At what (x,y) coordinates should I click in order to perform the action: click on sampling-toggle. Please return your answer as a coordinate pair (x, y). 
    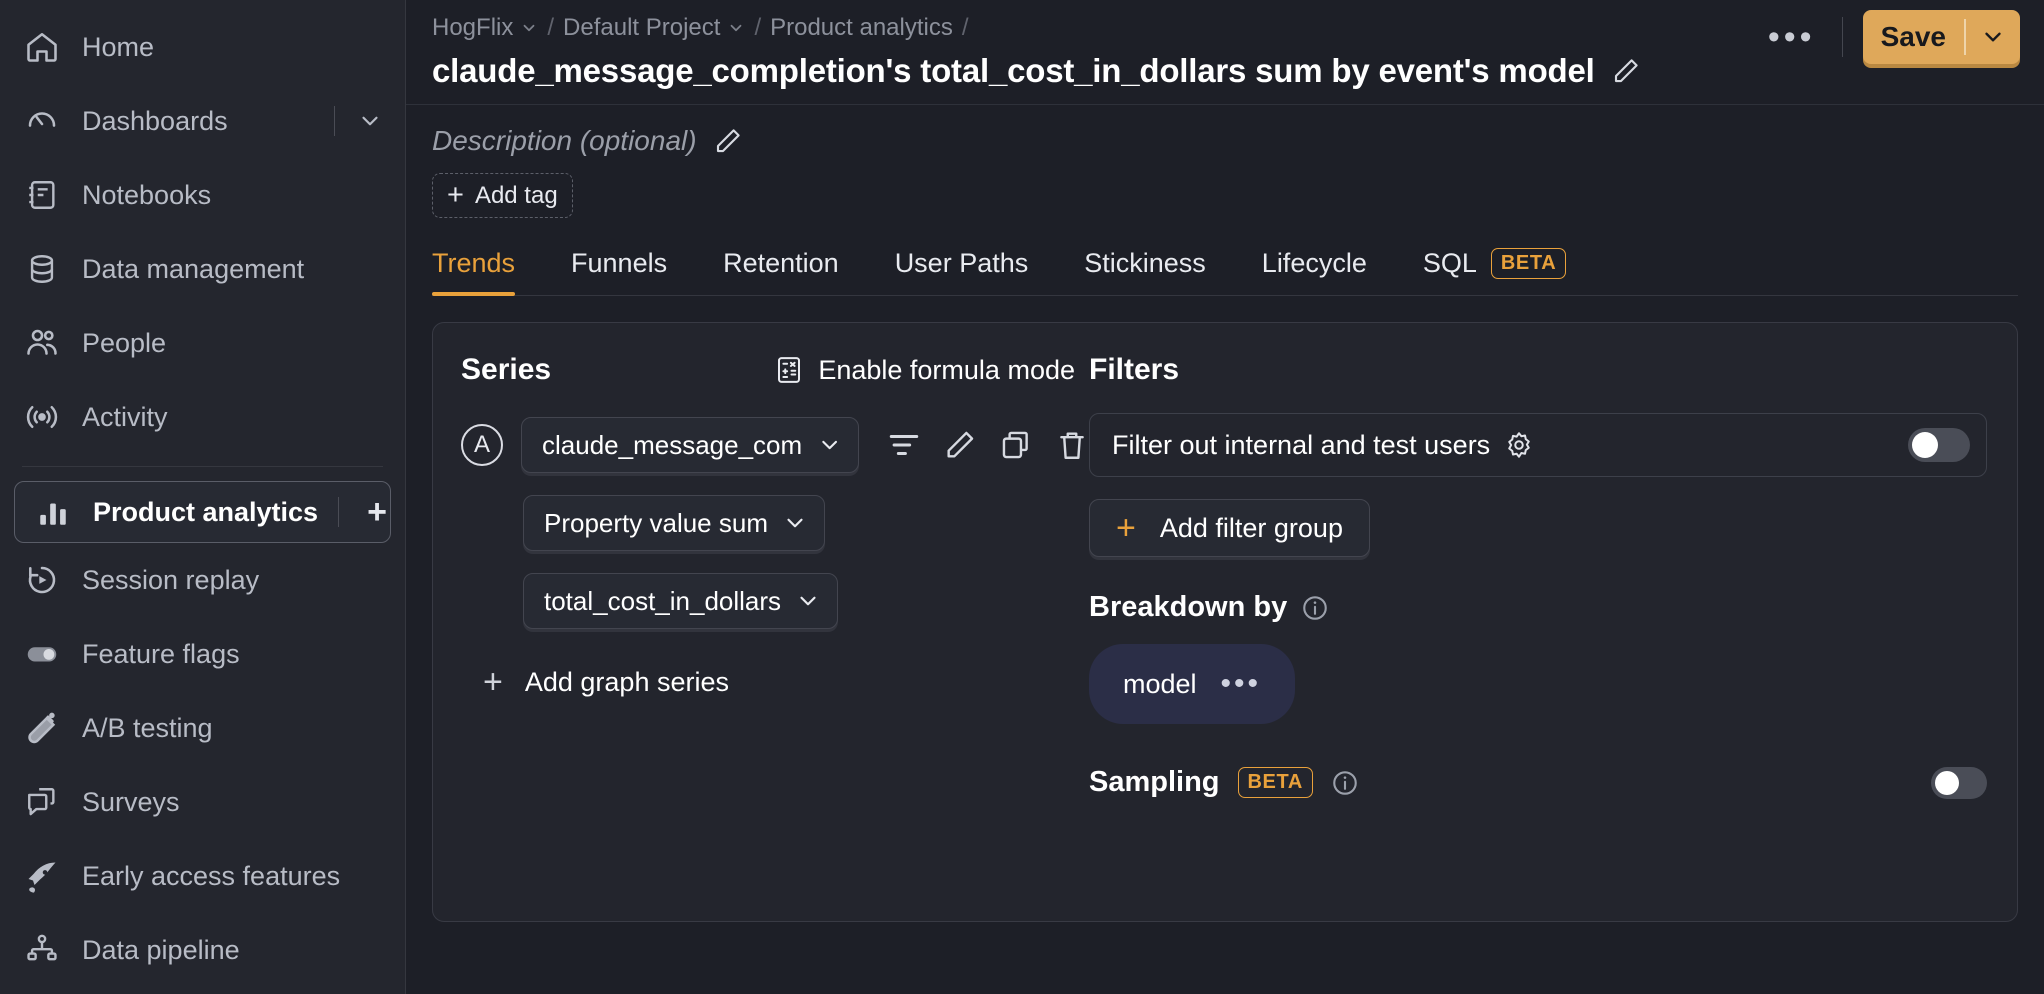
    Looking at the image, I should click on (1959, 782).